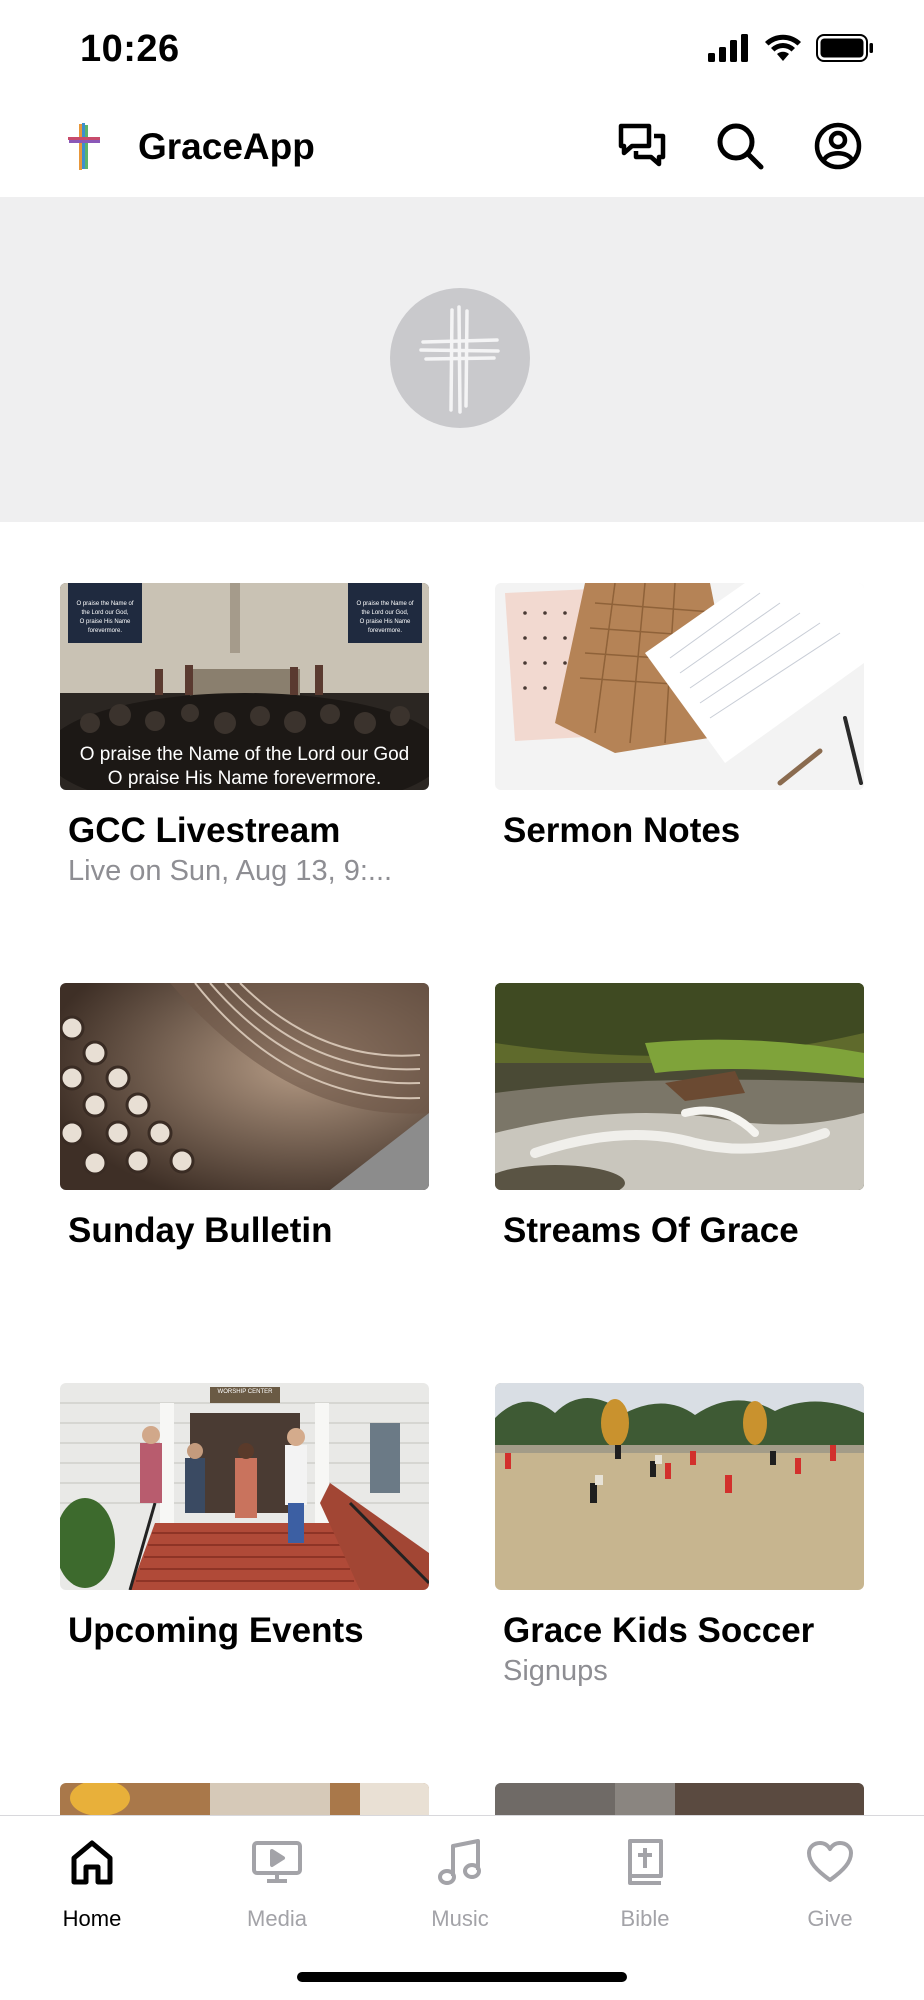 The image size is (924, 2000). What do you see at coordinates (244, 1086) in the screenshot?
I see `typewriter-photo` at bounding box center [244, 1086].